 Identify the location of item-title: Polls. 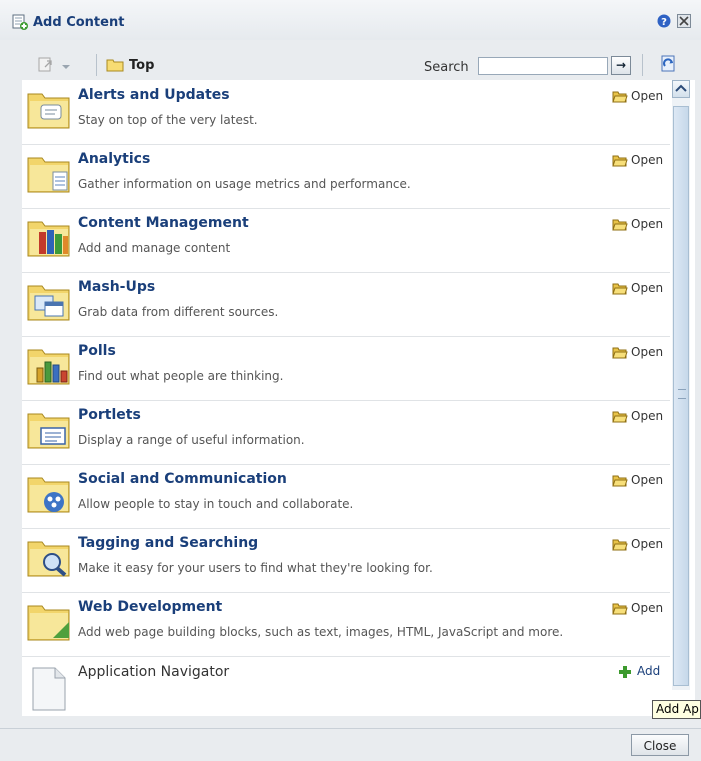
(97, 351).